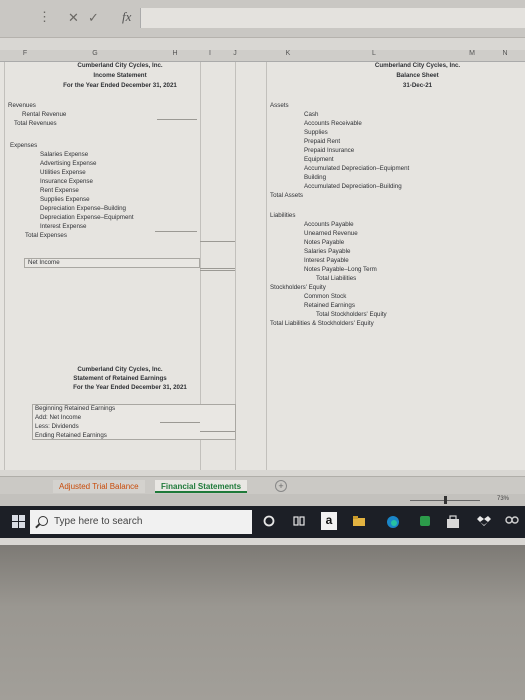 Image resolution: width=525 pixels, height=700 pixels. What do you see at coordinates (326, 260) in the screenshot?
I see `liability-item: Interest Payable` at bounding box center [326, 260].